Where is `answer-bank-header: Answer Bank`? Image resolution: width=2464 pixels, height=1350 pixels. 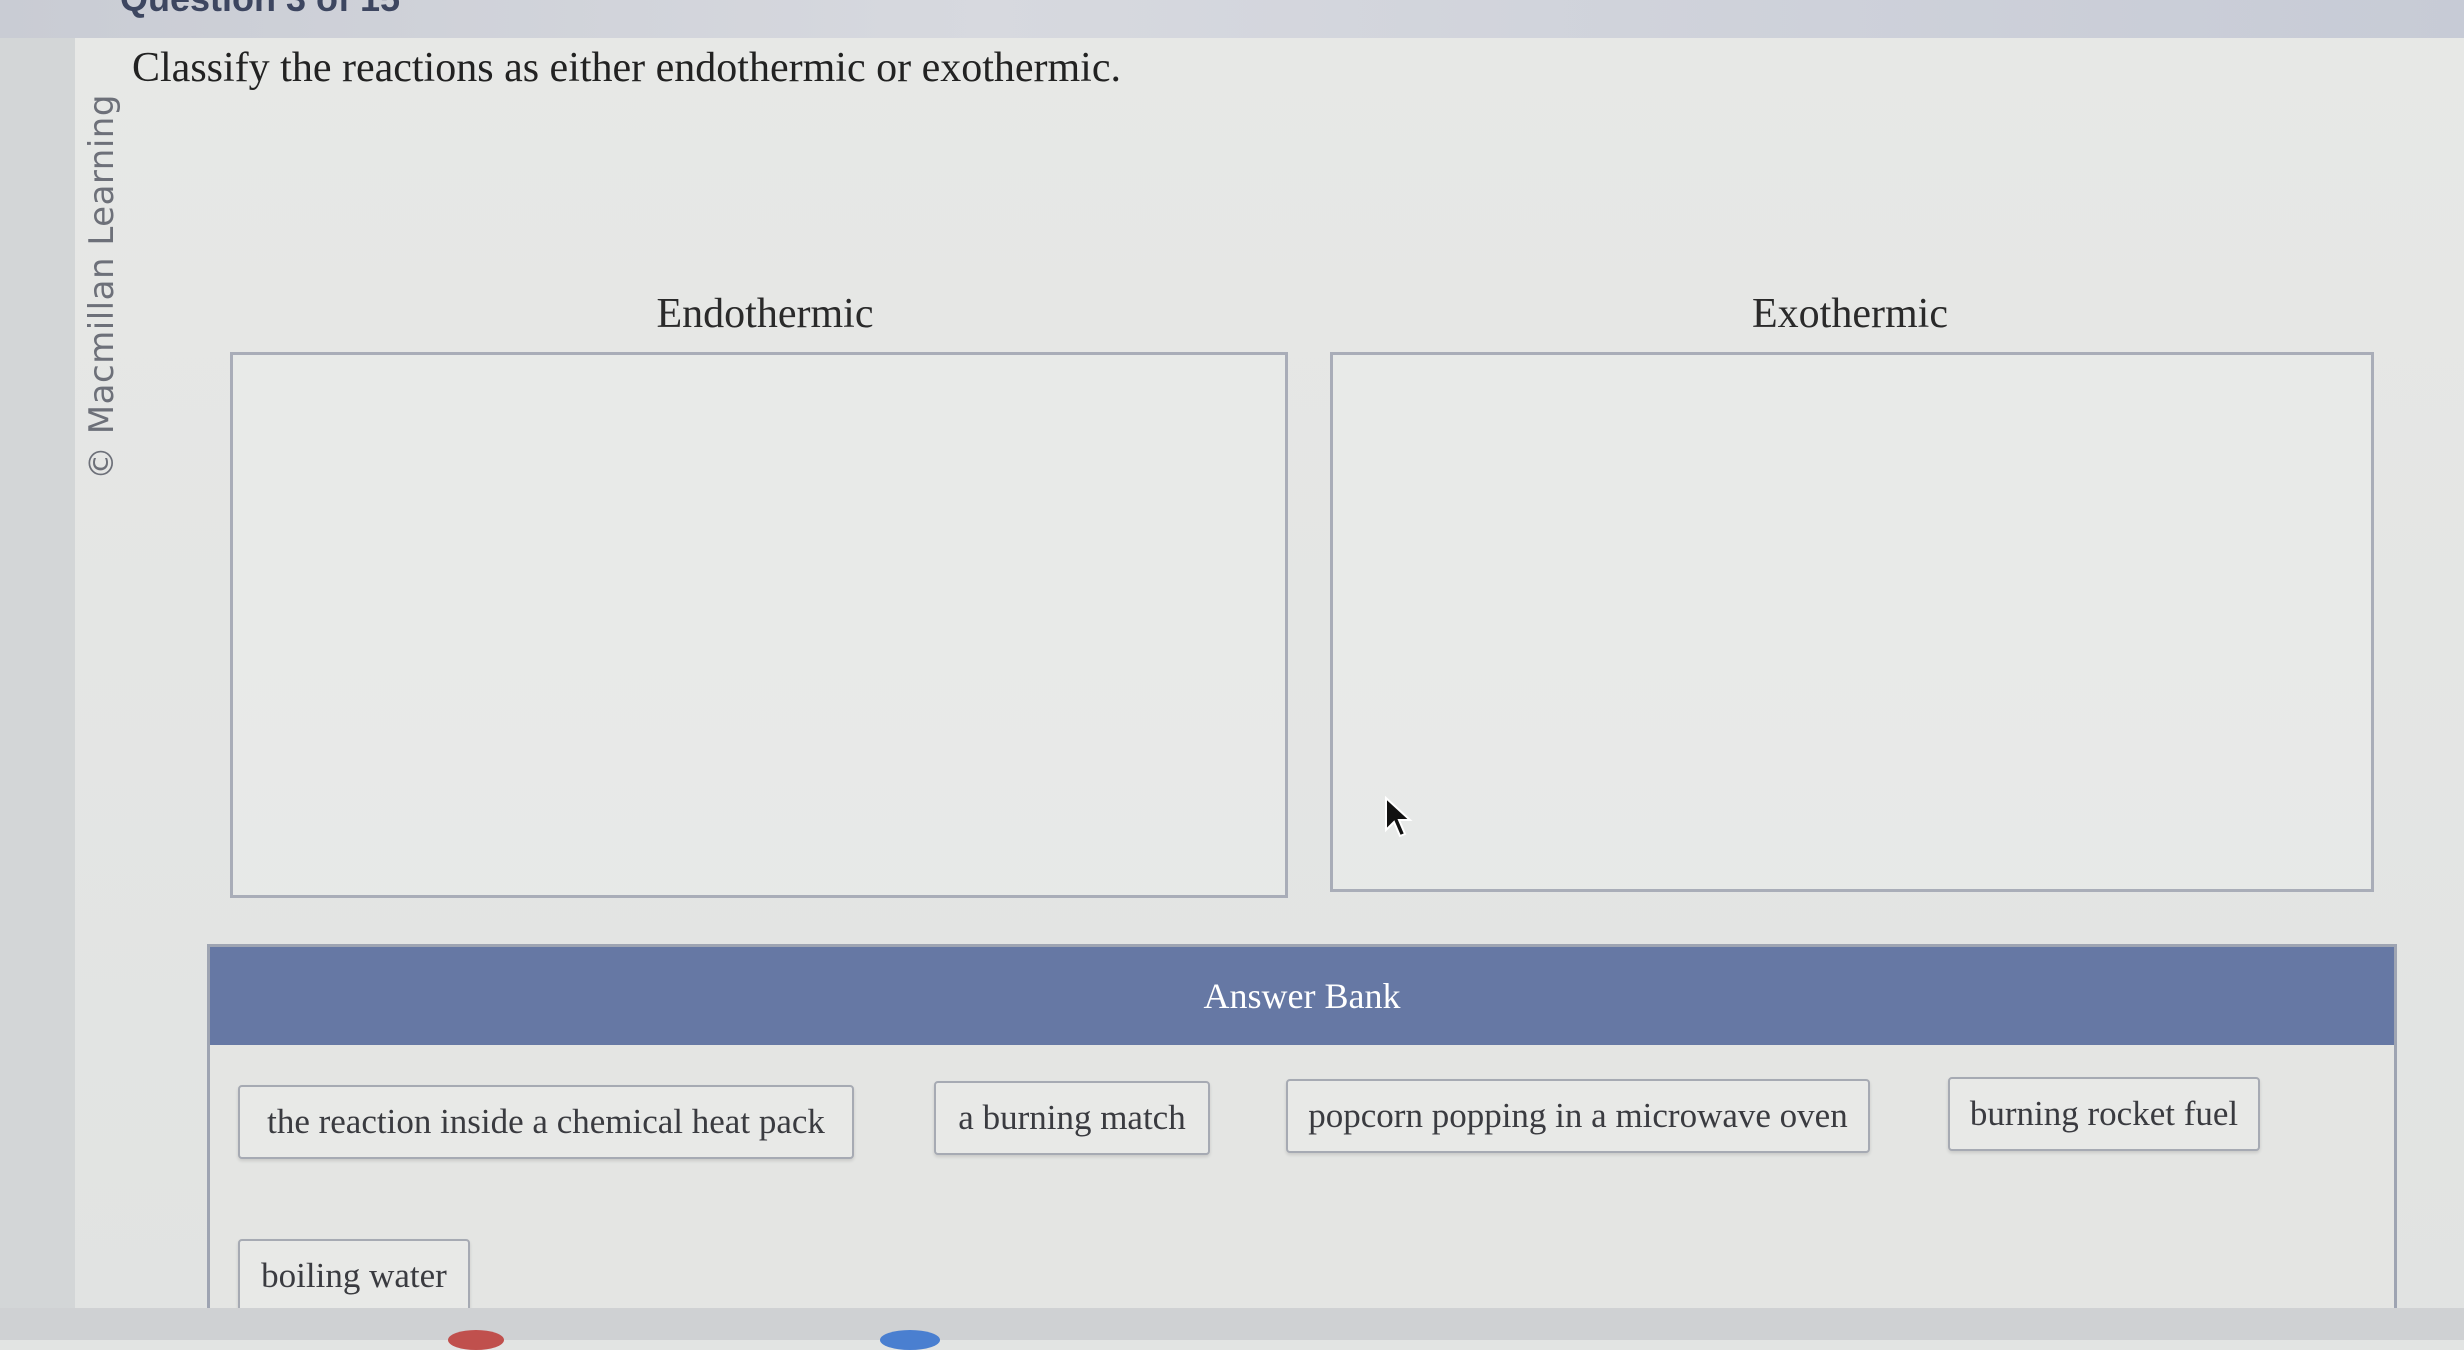 answer-bank-header: Answer Bank is located at coordinates (1302, 996).